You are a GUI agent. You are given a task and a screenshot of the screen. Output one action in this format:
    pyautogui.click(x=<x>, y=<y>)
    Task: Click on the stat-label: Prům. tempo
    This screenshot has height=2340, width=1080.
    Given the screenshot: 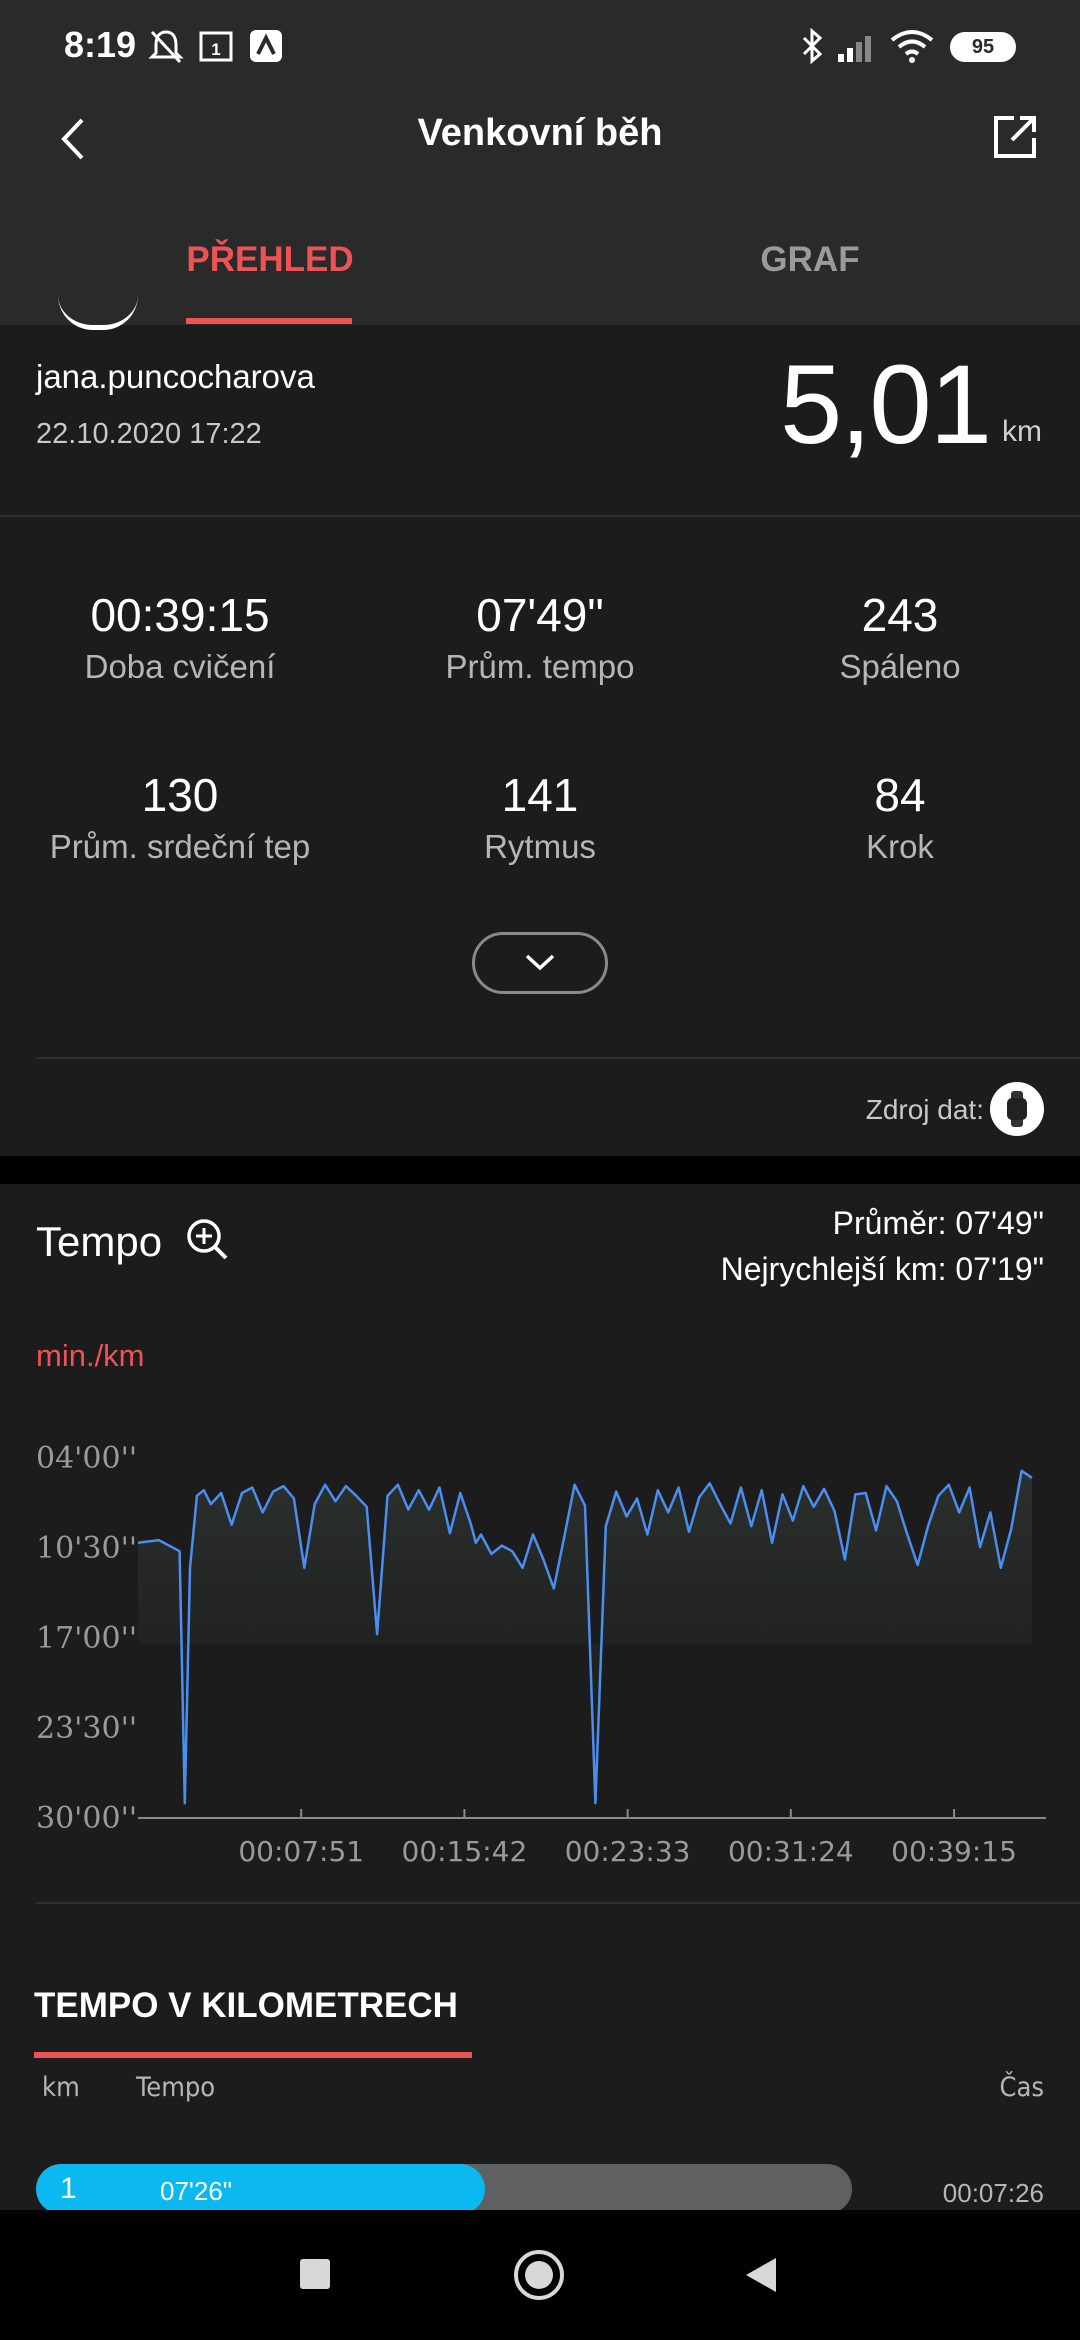 What is the action you would take?
    pyautogui.click(x=540, y=666)
    